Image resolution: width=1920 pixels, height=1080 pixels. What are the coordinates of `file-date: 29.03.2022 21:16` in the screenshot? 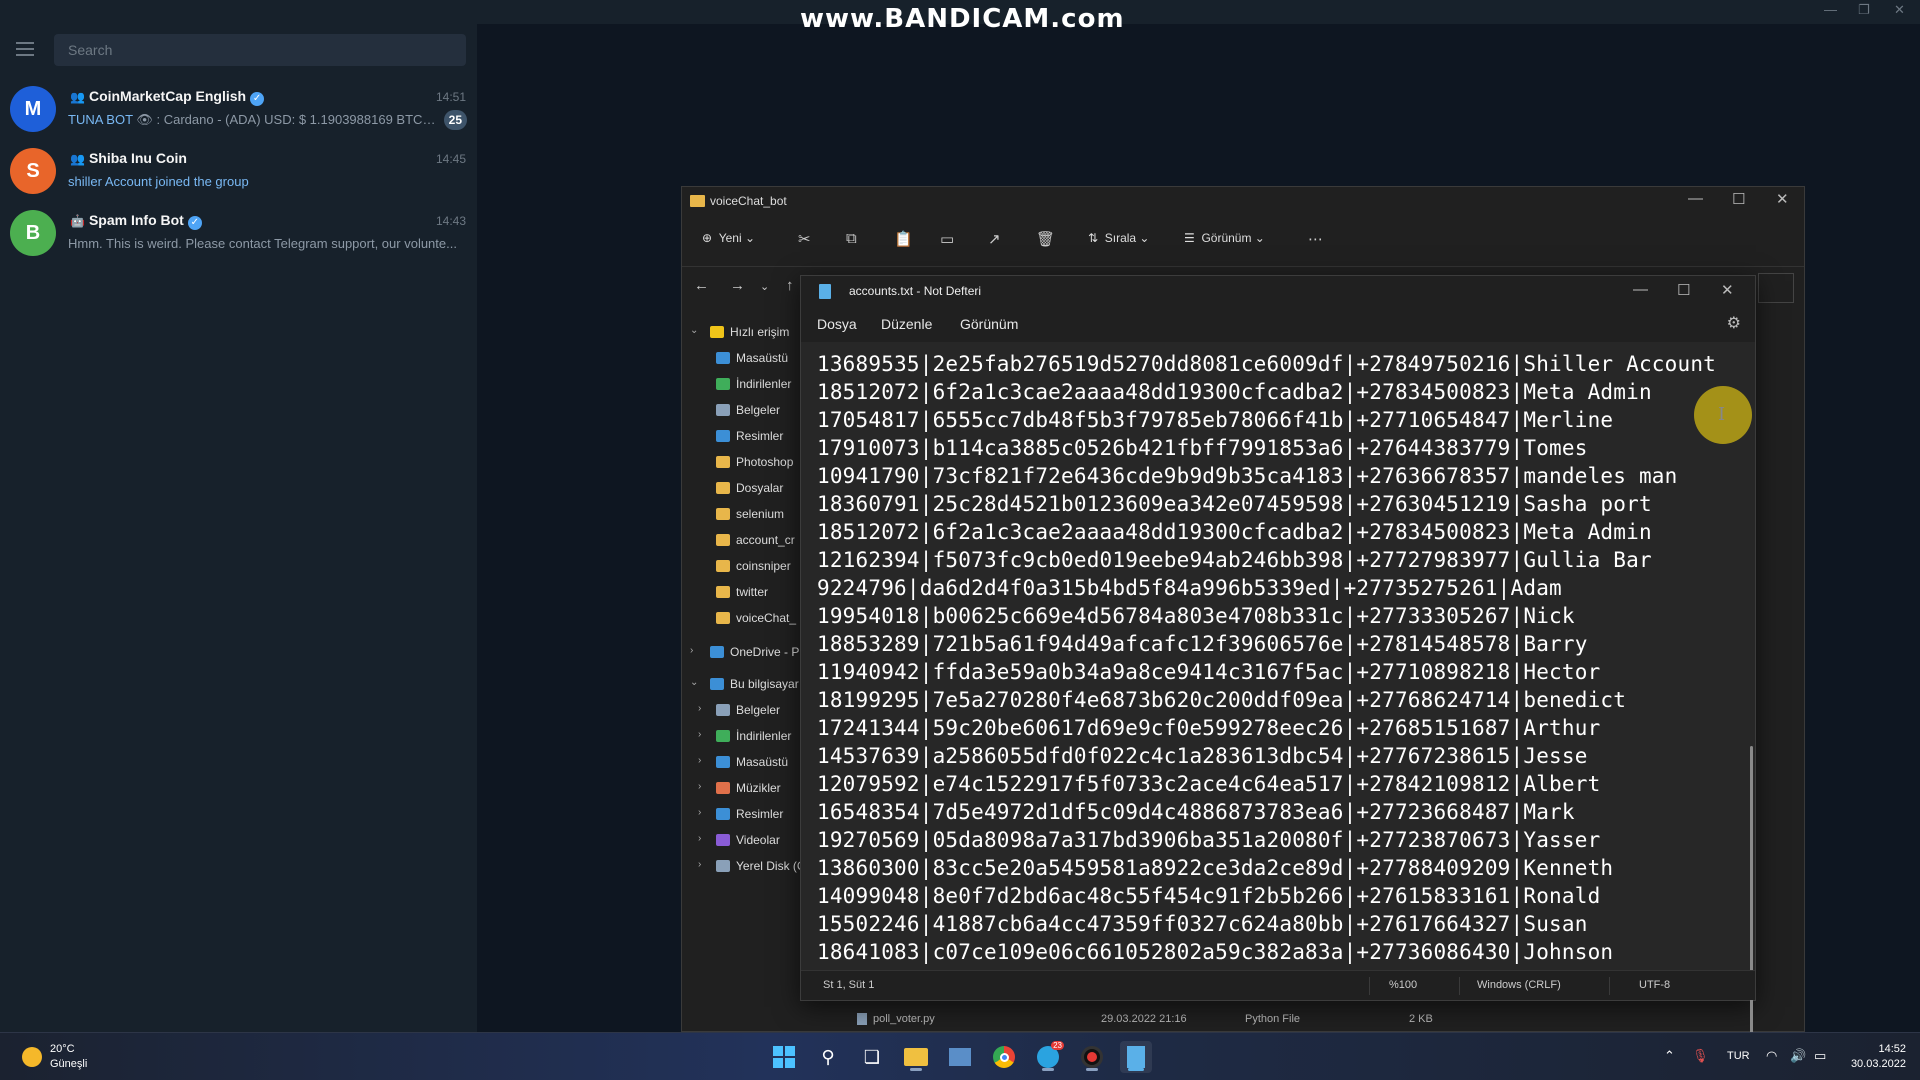 It's located at (1144, 1019).